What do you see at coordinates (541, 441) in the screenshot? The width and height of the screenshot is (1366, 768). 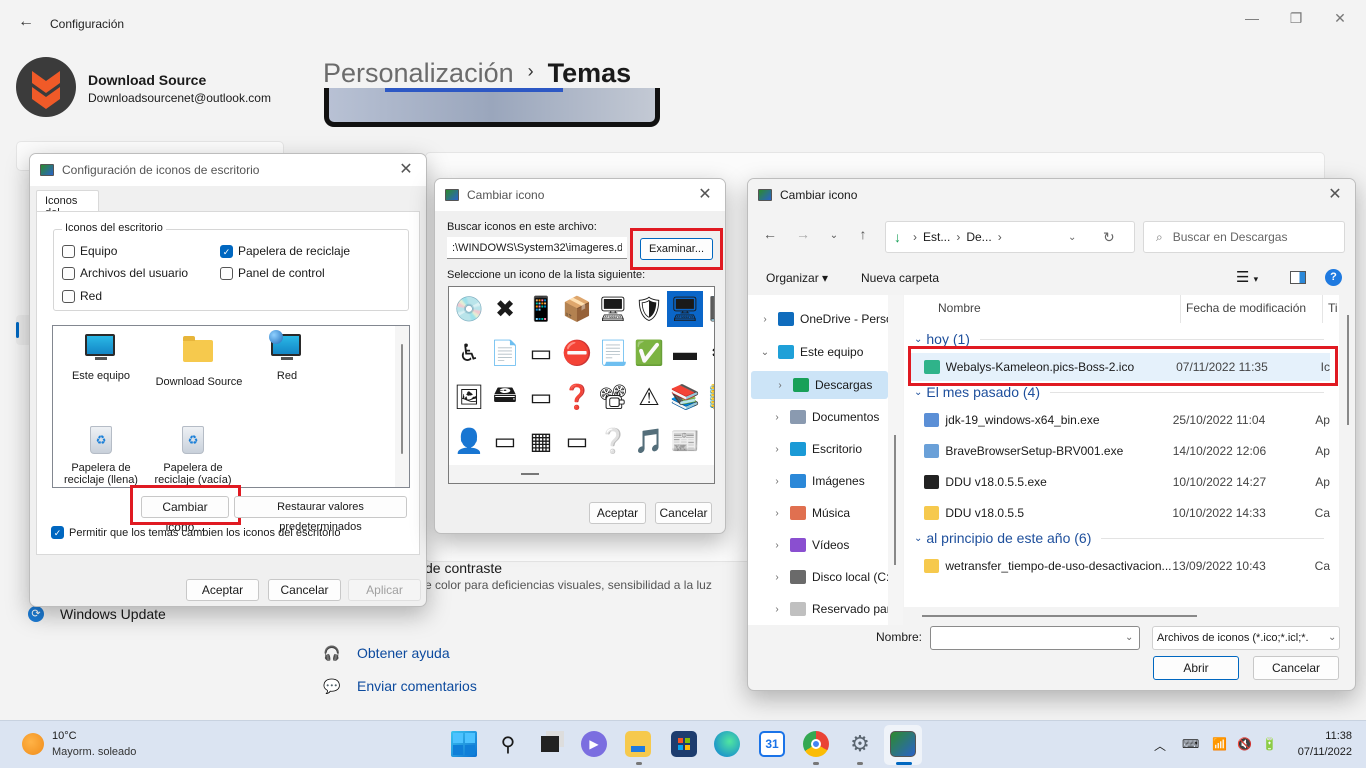 I see `icon-choice: ▦` at bounding box center [541, 441].